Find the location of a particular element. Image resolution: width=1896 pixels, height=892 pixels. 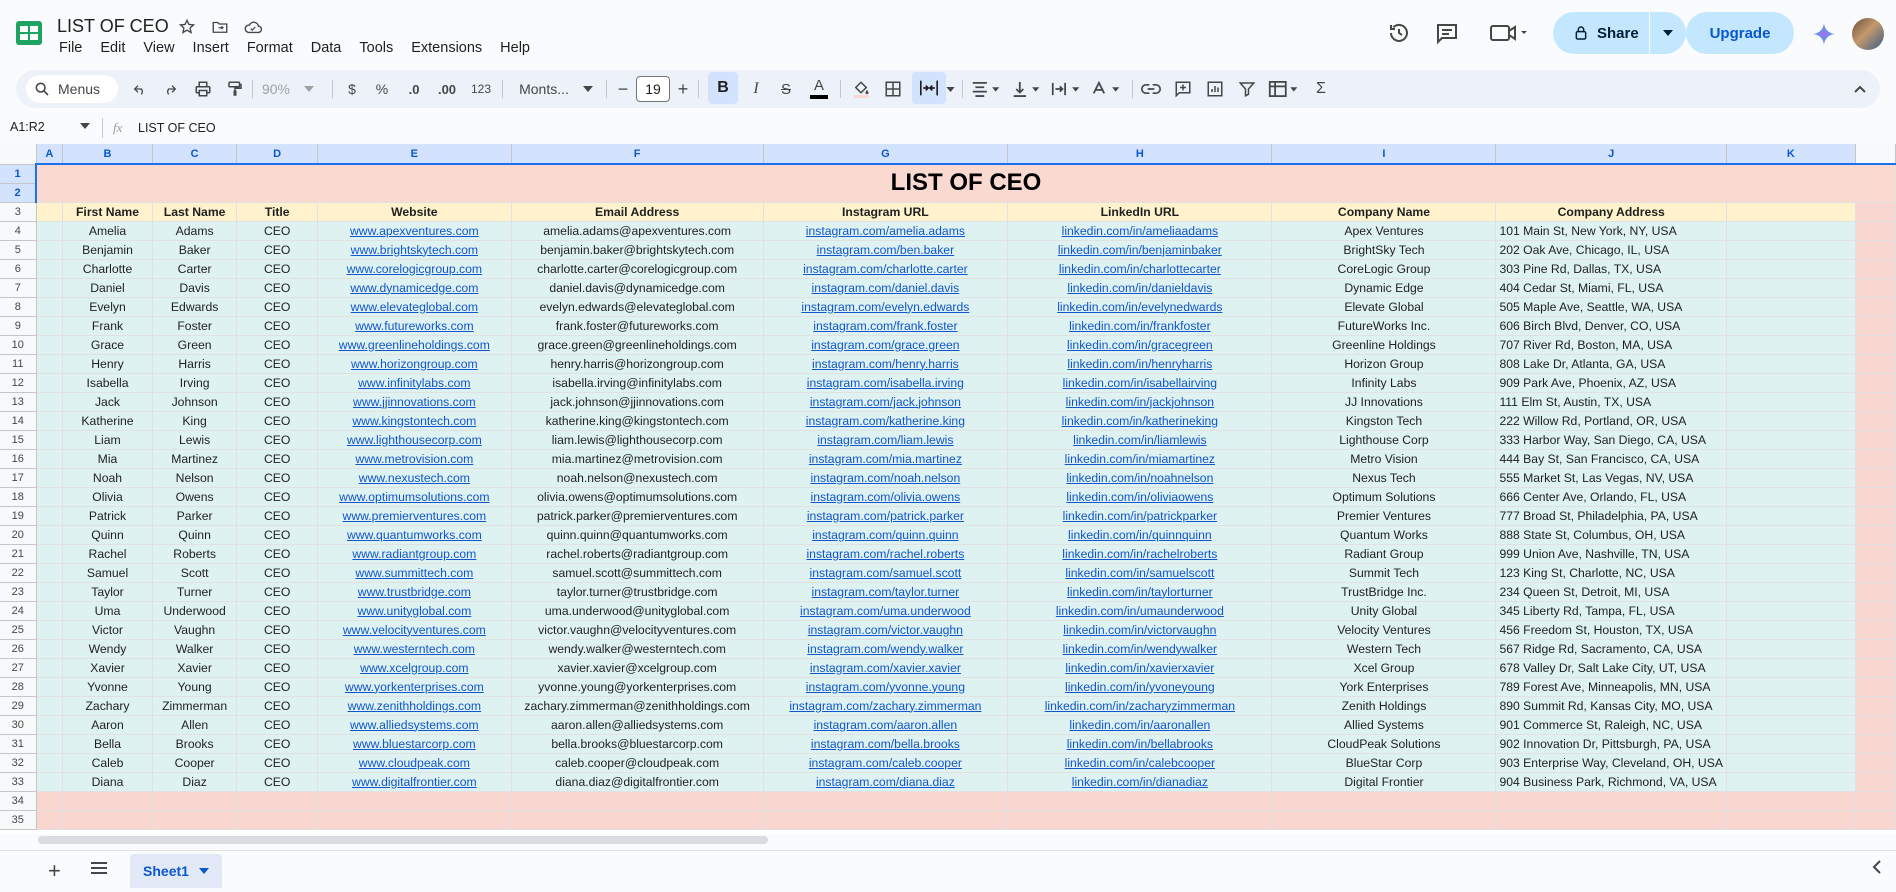

cell: linkedin.com/in/taylorturner is located at coordinates (1140, 592).